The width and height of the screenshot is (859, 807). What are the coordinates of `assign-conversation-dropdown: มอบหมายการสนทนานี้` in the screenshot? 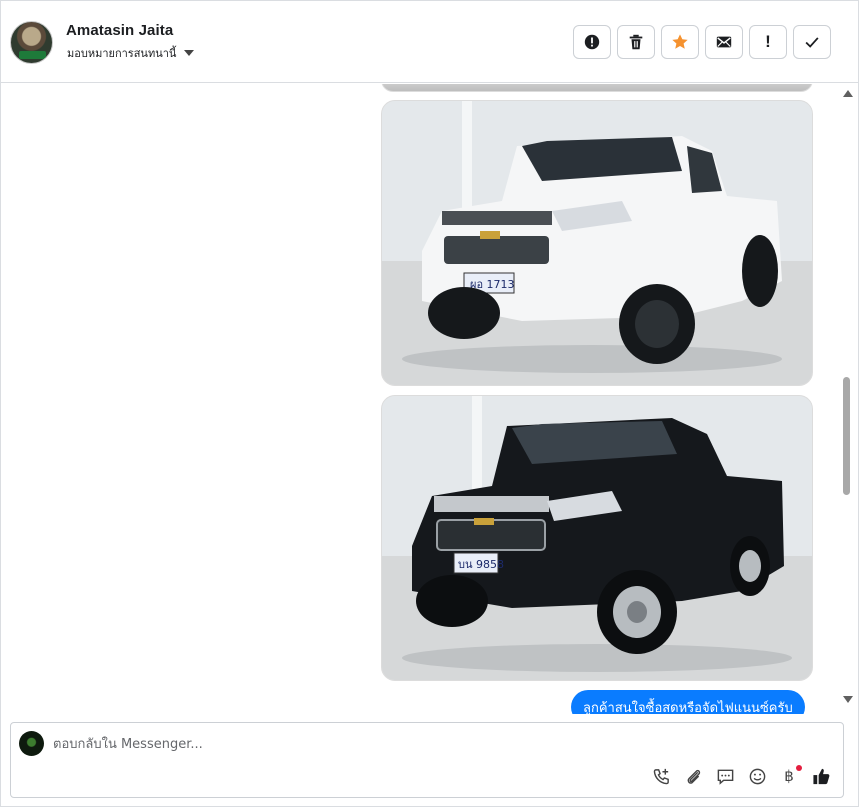 It's located at (131, 53).